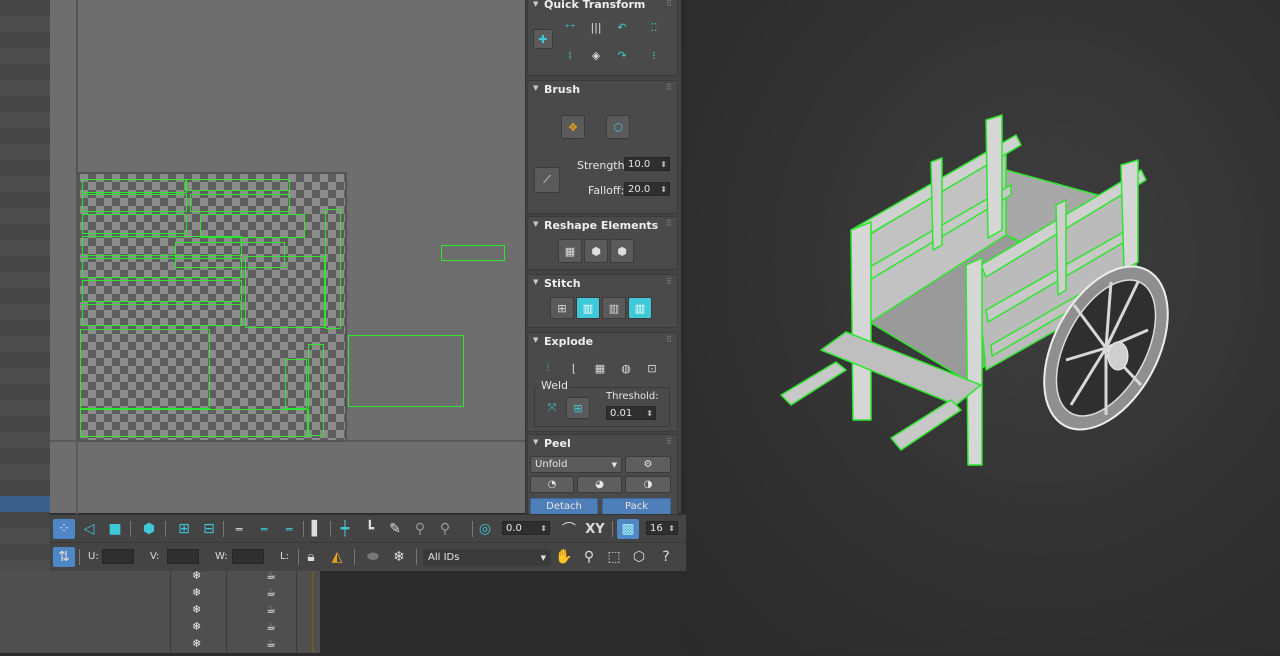 The image size is (1280, 656). What do you see at coordinates (614, 557) in the screenshot?
I see `zoom-region-icon: ⬚` at bounding box center [614, 557].